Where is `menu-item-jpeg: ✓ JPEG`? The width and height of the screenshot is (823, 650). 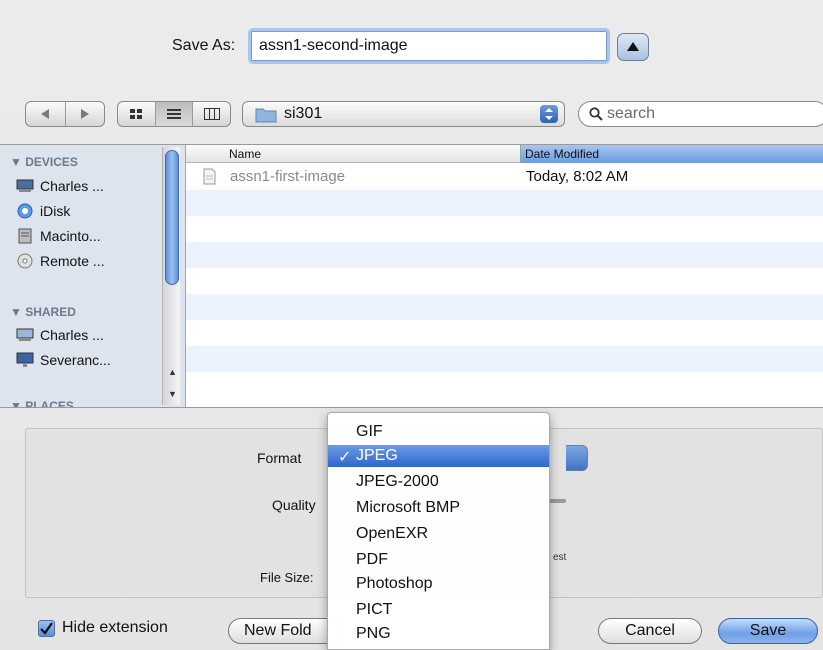 menu-item-jpeg: ✓ JPEG is located at coordinates (438, 456).